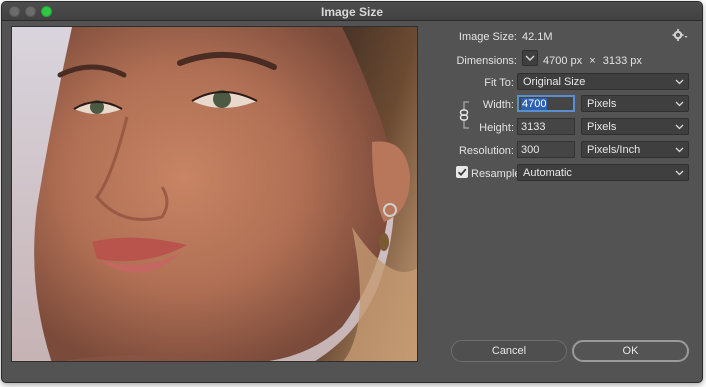 Image resolution: width=706 pixels, height=387 pixels. I want to click on dimensions-value: 4700 px × 3133 px, so click(592, 61).